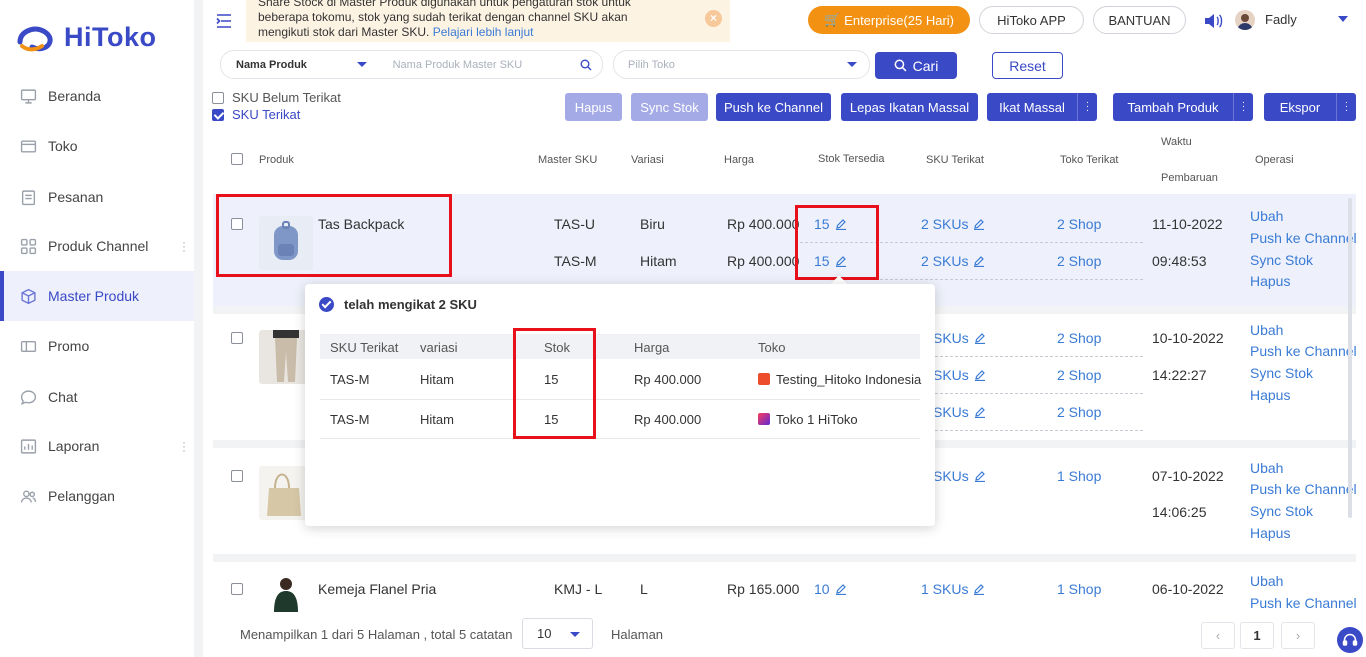 Image resolution: width=1366 pixels, height=657 pixels. What do you see at coordinates (300, 64) in the screenshot?
I see `search-type-select: Nama Produk` at bounding box center [300, 64].